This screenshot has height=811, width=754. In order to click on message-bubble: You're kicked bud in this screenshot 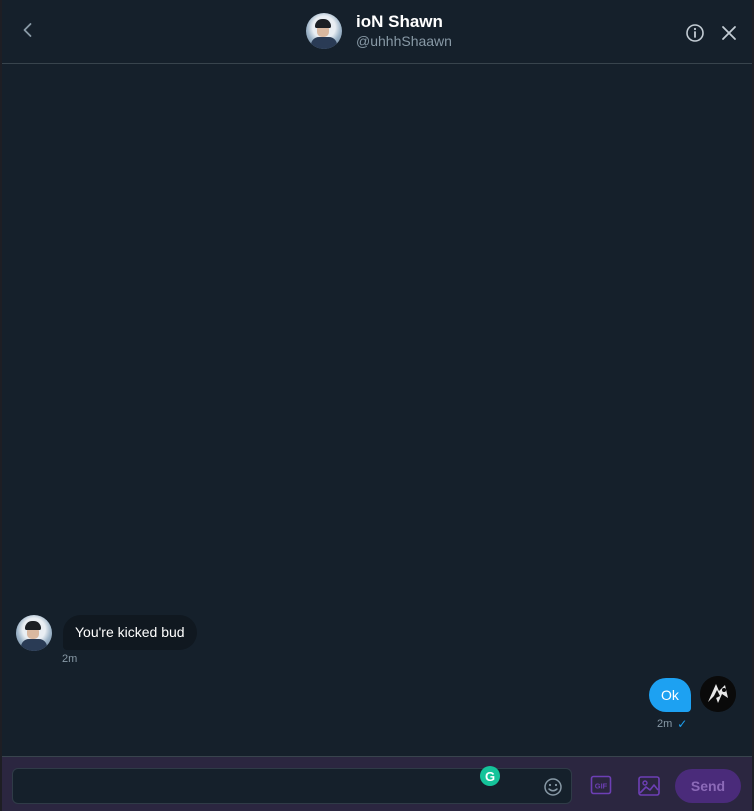, I will do `click(130, 632)`.